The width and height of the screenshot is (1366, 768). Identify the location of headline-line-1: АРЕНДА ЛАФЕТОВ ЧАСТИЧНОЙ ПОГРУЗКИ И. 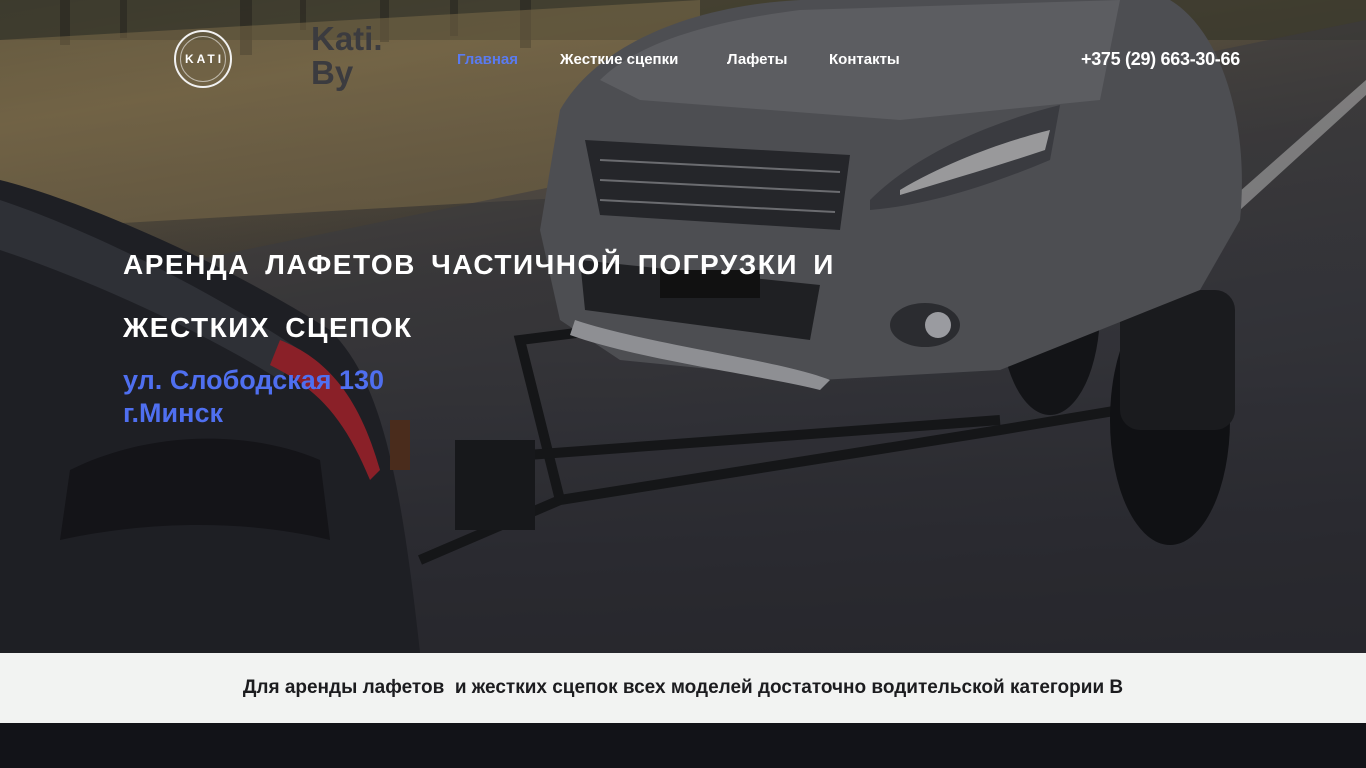
(479, 264).